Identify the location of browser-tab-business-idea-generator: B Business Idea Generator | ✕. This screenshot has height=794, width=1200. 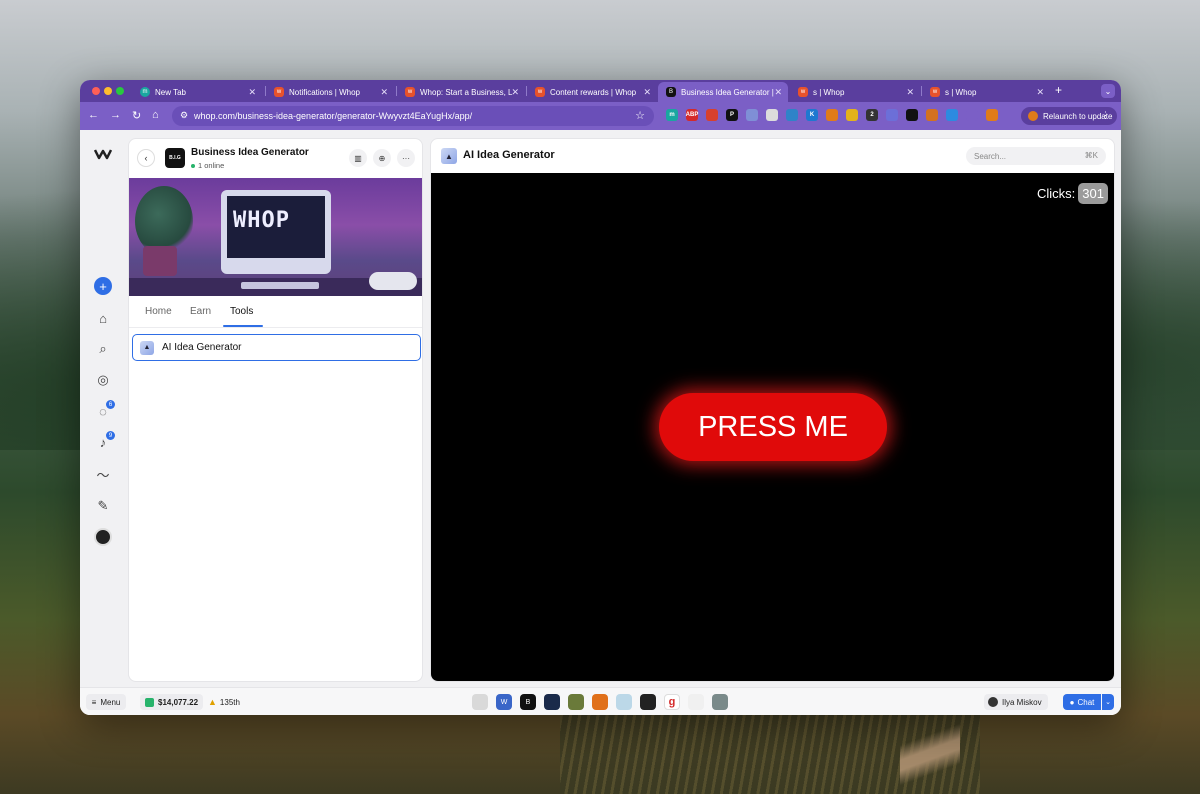
(723, 92).